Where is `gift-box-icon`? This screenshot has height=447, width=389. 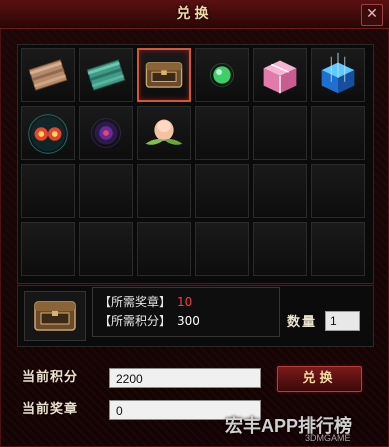
gift-box-icon is located at coordinates (280, 77).